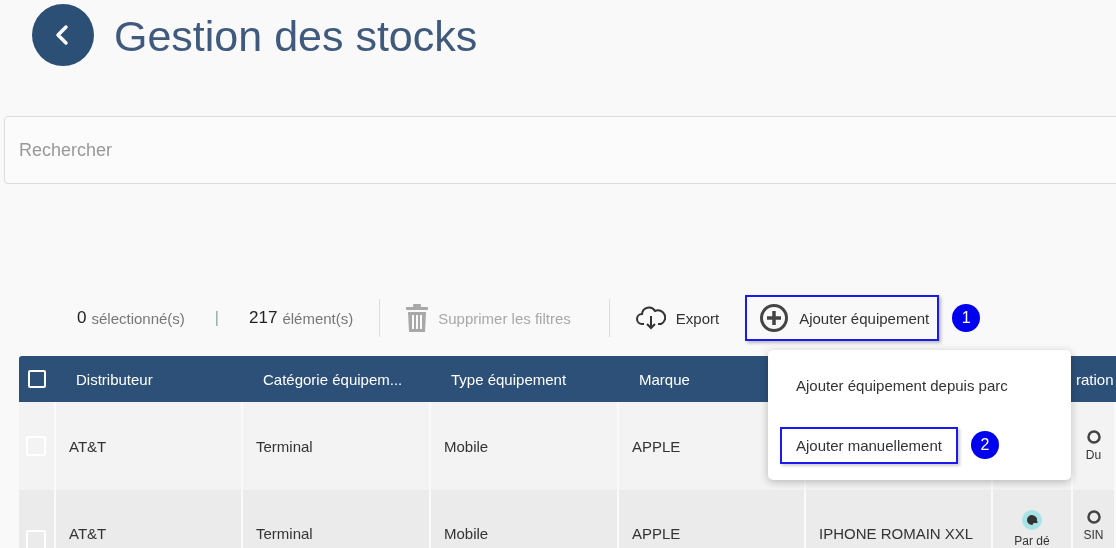 This screenshot has width=1116, height=548. I want to click on column-header: Type équipement, so click(509, 379).